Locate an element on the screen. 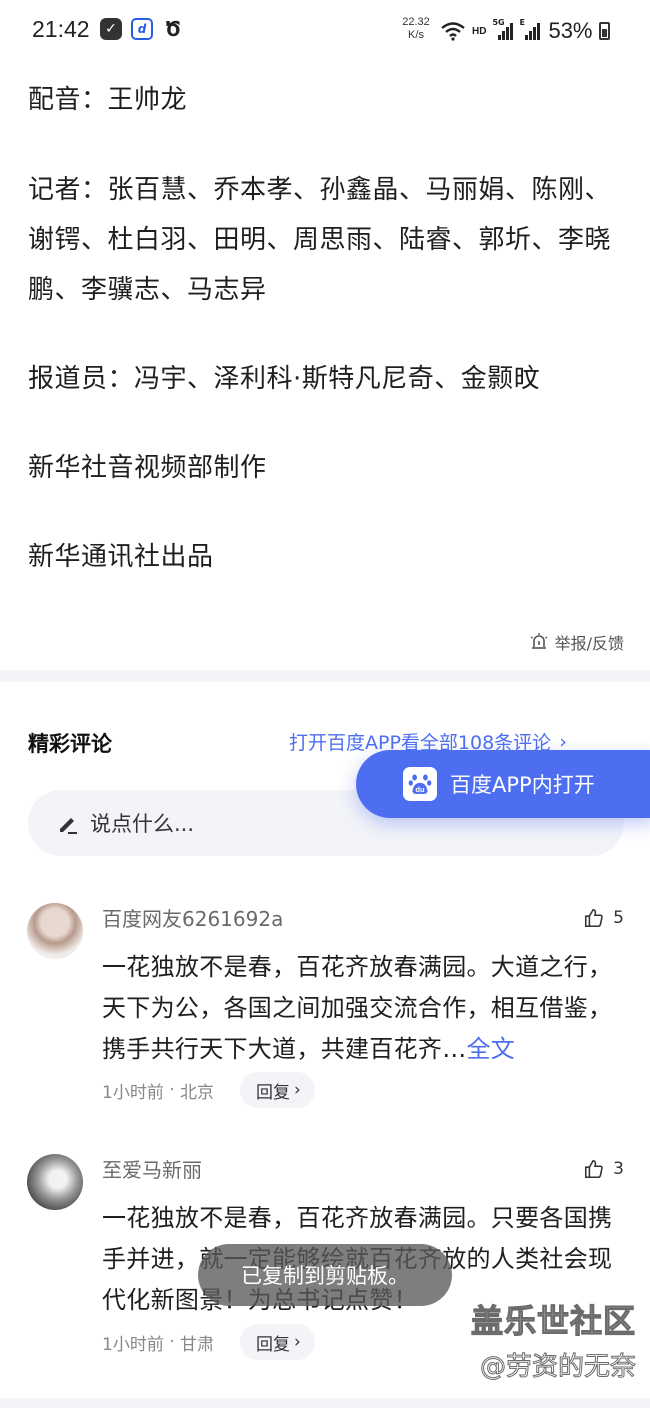 The image size is (650, 1408). open-in-baidu-app-label: 百度APP内打开 is located at coordinates (522, 785).